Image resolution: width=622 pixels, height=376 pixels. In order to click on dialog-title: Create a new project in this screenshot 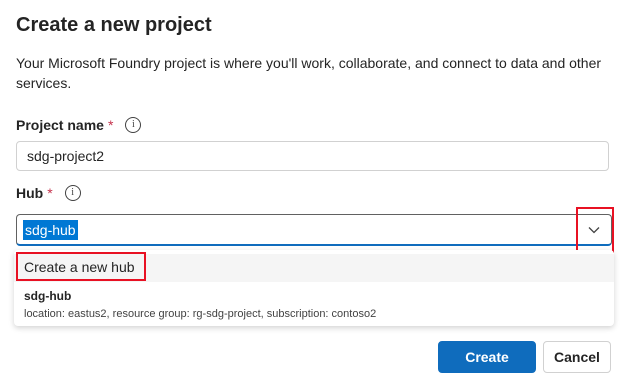, I will do `click(114, 25)`.